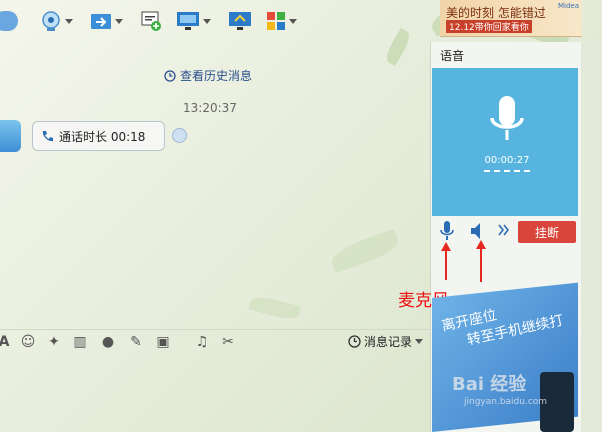 This screenshot has height=432, width=602. I want to click on font-icon, so click(9, 21).